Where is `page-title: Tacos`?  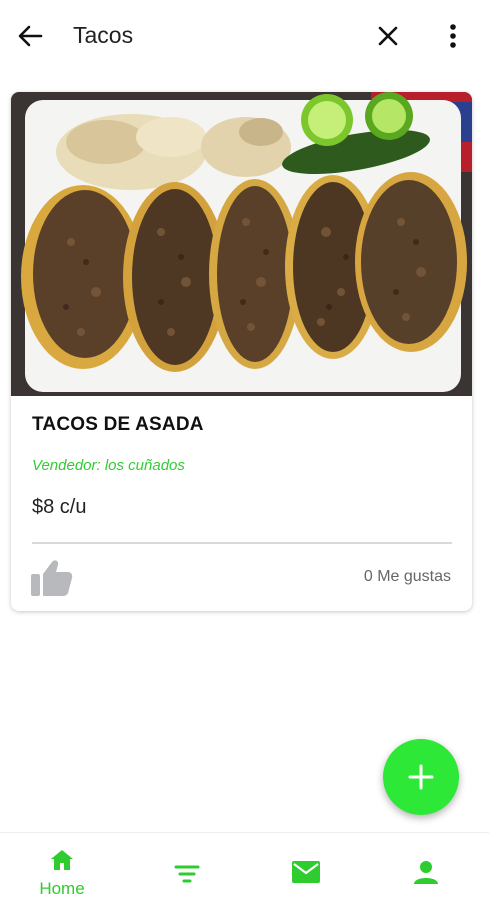 page-title: Tacos is located at coordinates (103, 35).